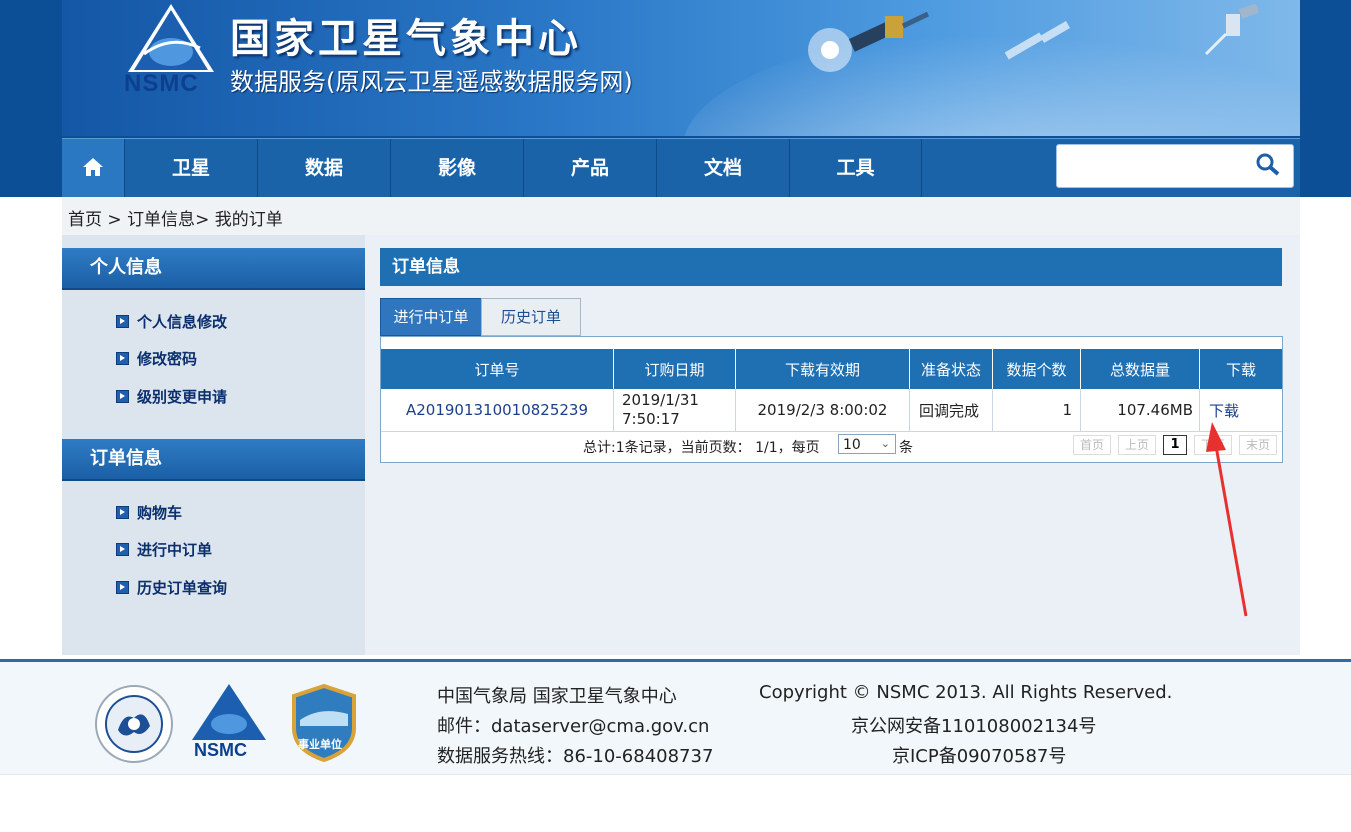 This screenshot has height=832, width=1351. What do you see at coordinates (324, 168) in the screenshot?
I see `nav-data: 数据` at bounding box center [324, 168].